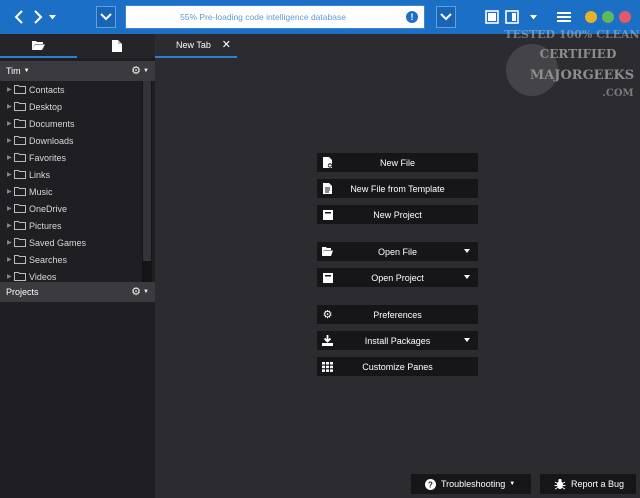 The height and width of the screenshot is (498, 640). What do you see at coordinates (71, 157) in the screenshot?
I see `tree-item: ▶ Favorites` at bounding box center [71, 157].